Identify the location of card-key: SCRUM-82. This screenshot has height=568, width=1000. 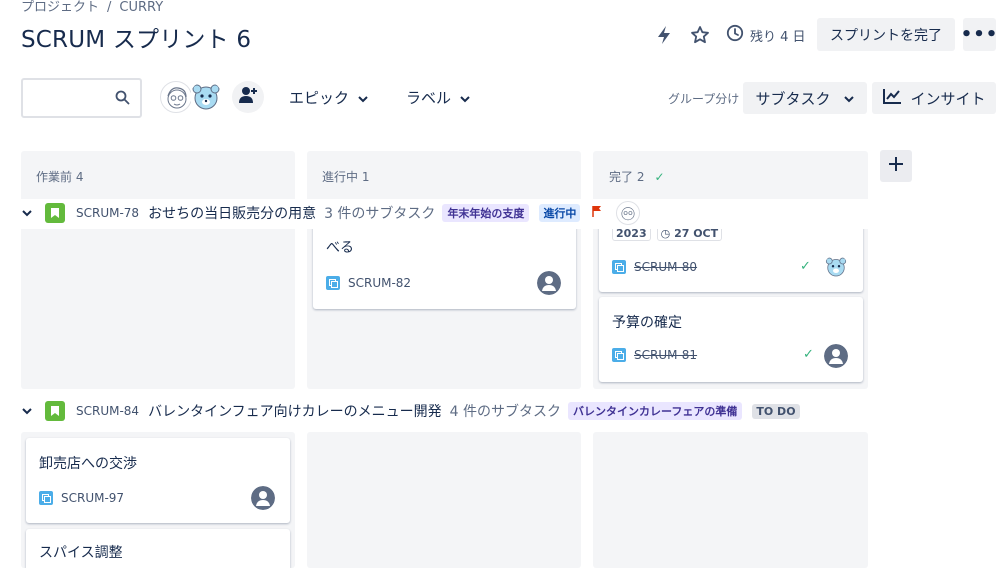
(379, 283).